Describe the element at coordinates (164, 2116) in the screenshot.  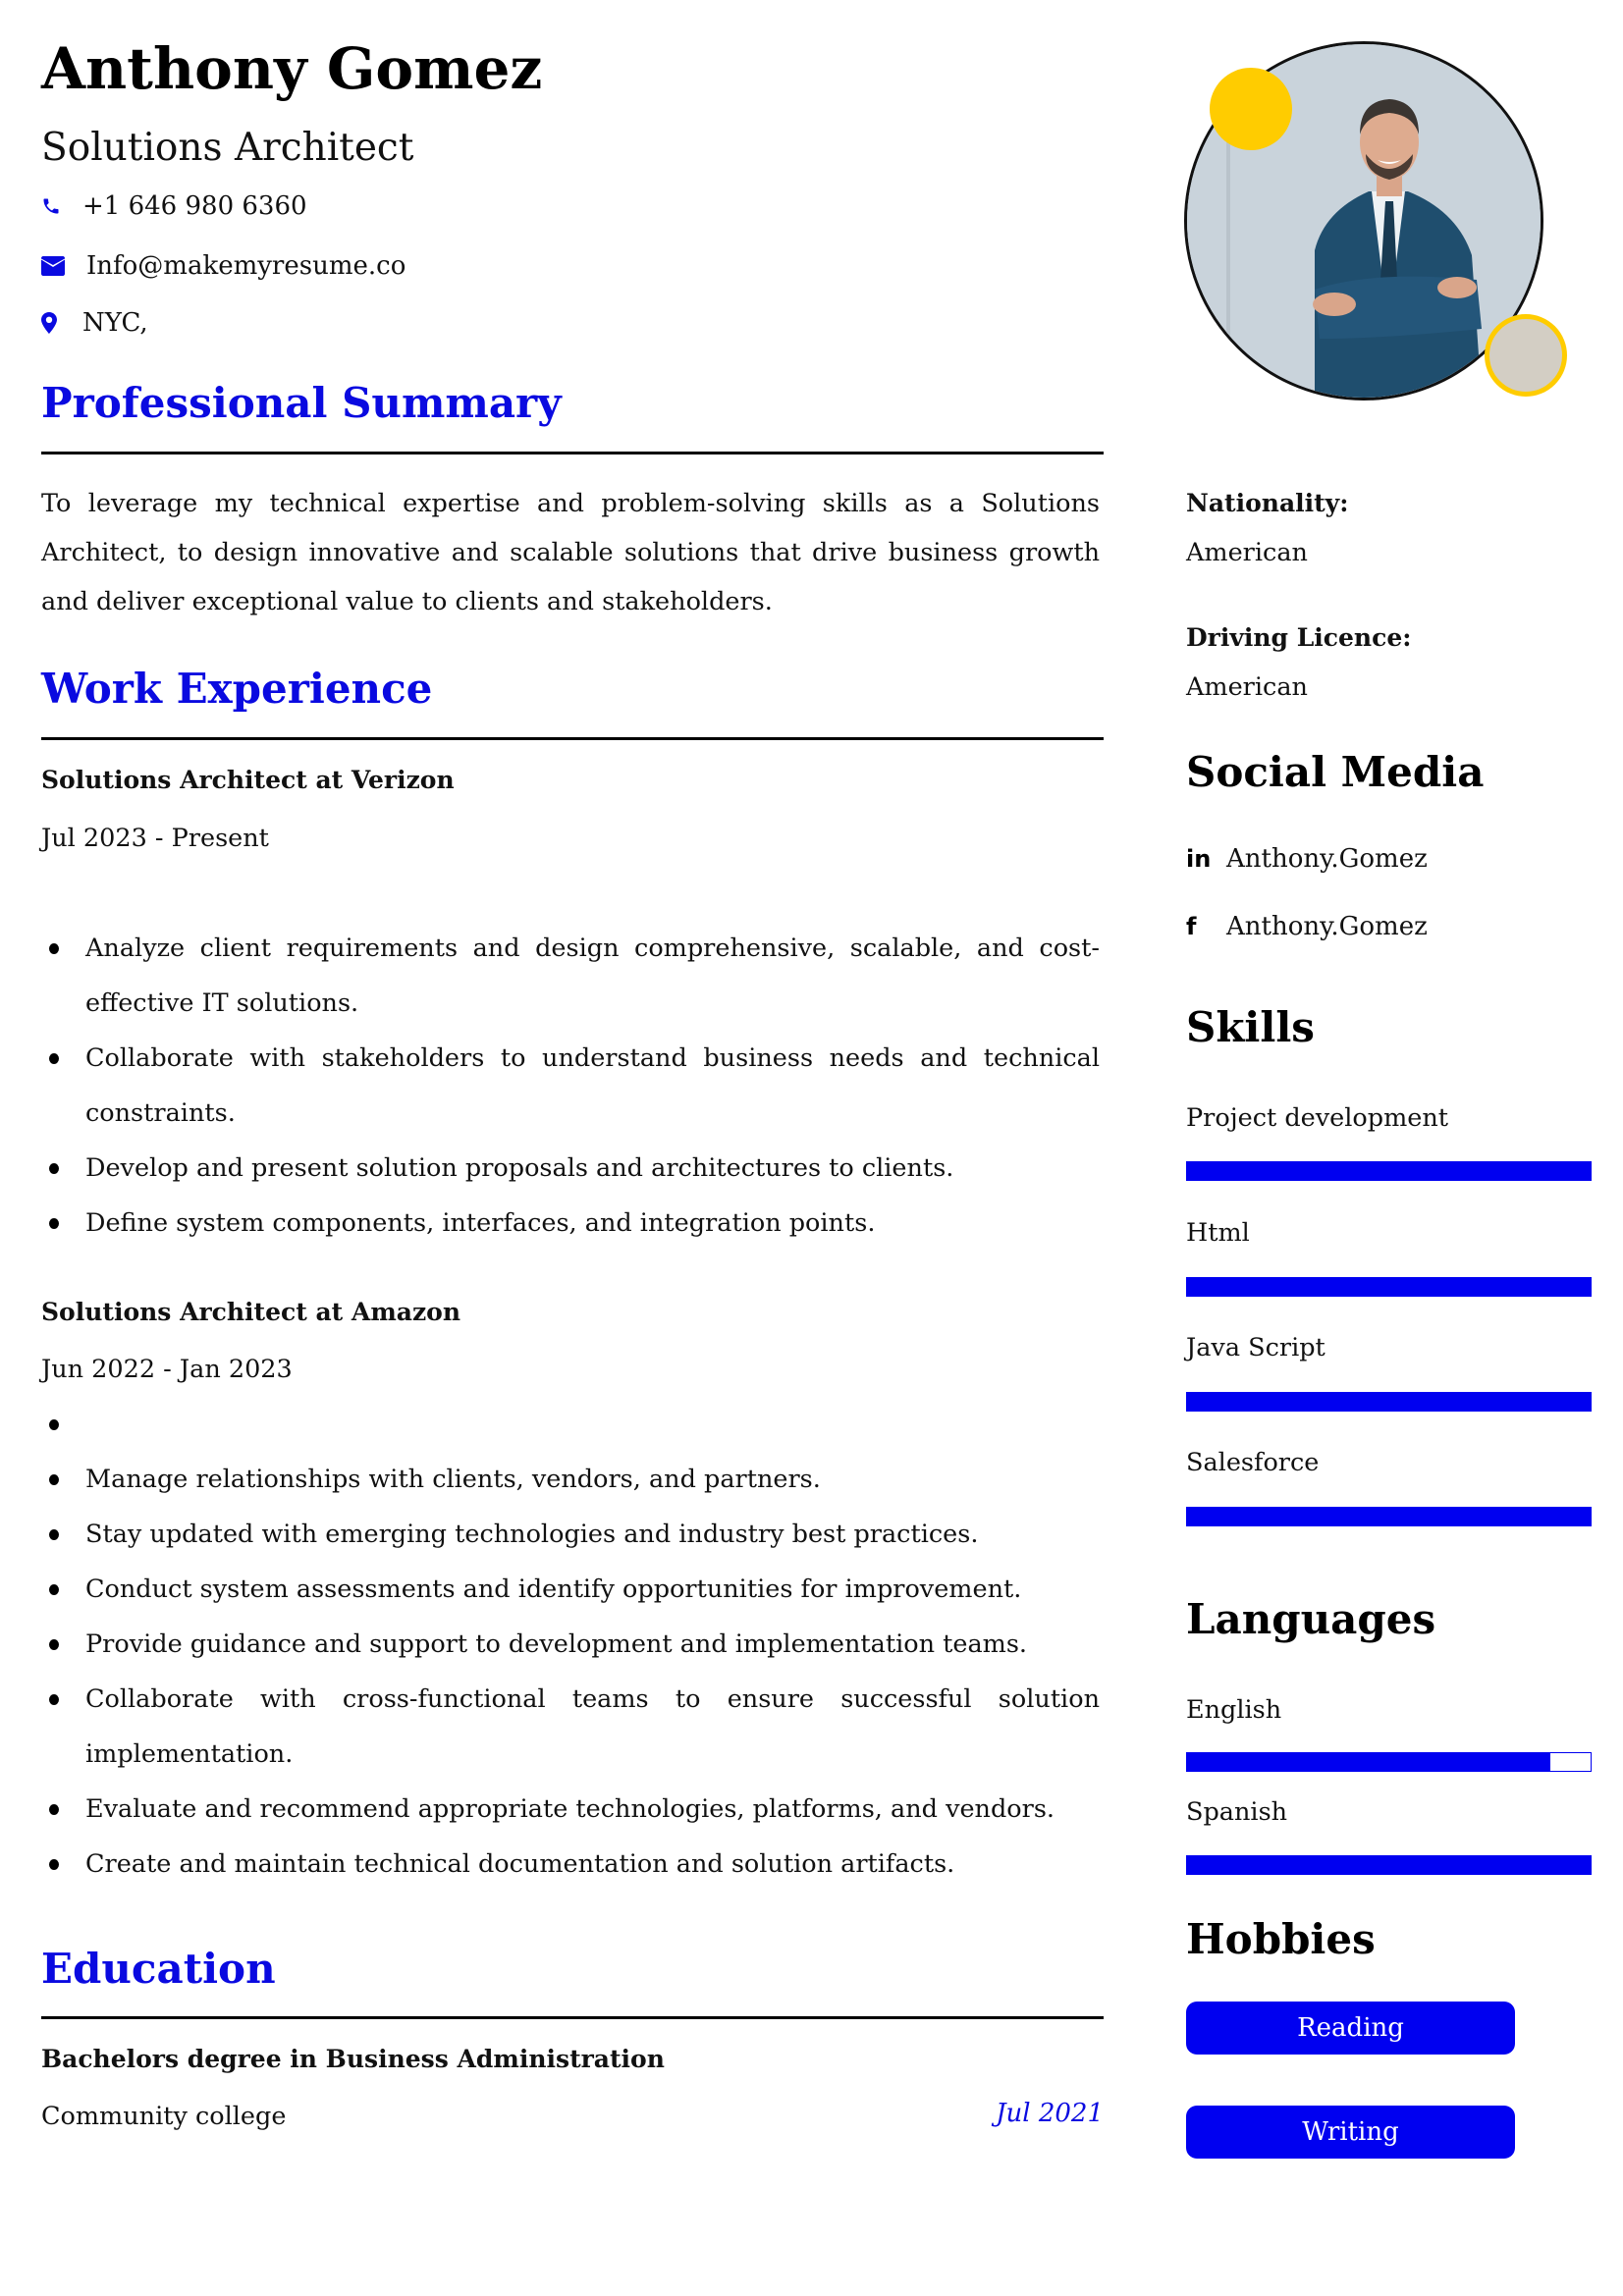
I see `school-name: Community college` at that location.